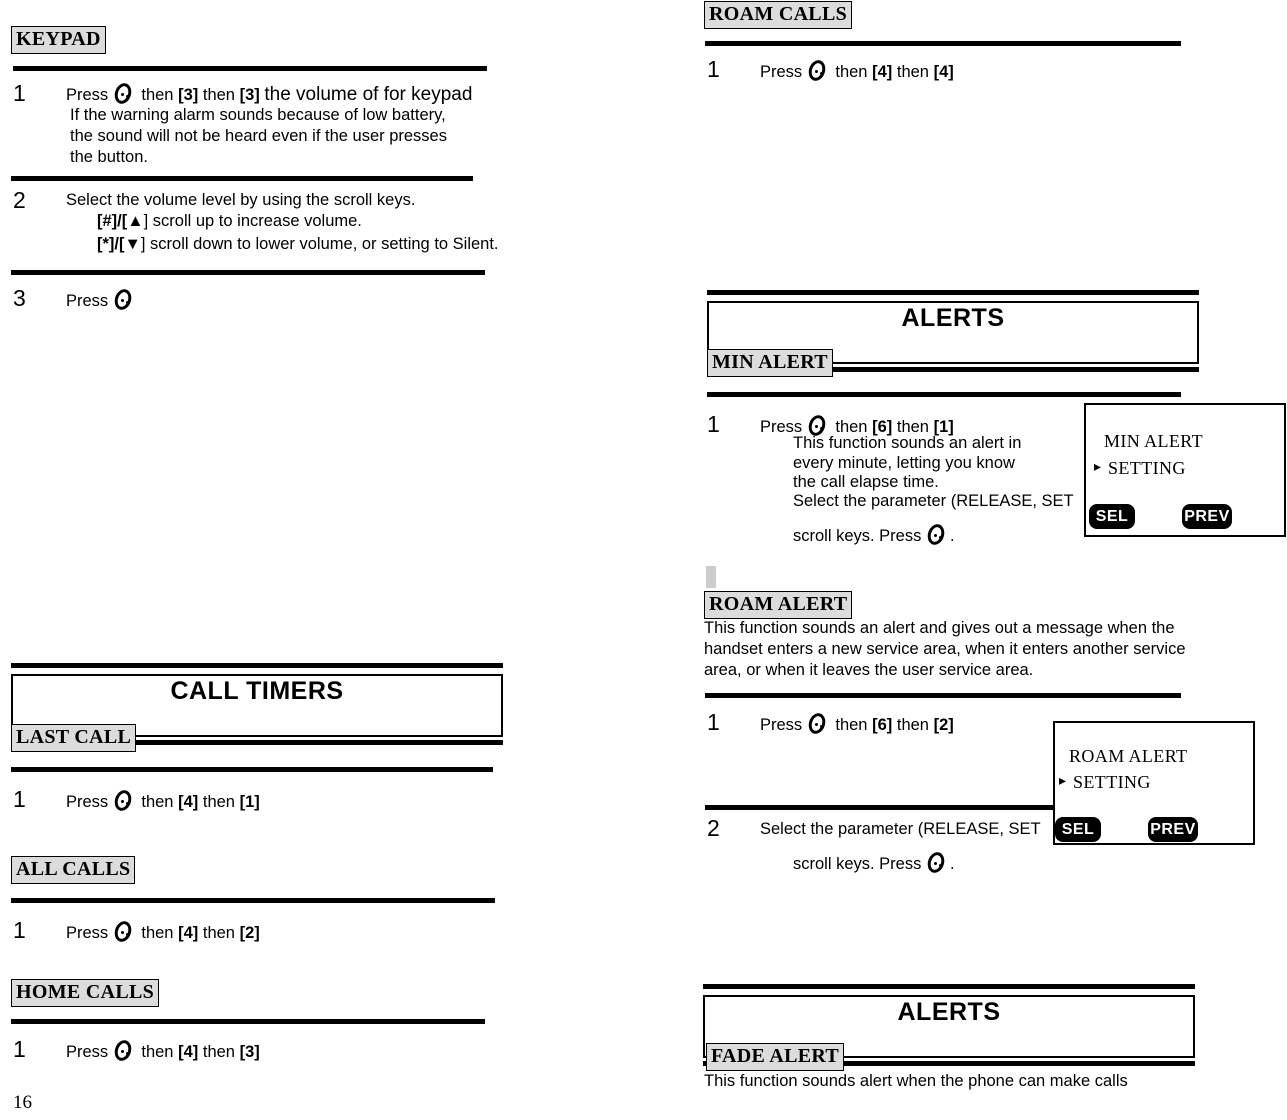 This screenshot has width=1287, height=1120. Describe the element at coordinates (249, 802) in the screenshot. I see `step-key-2: [1]` at that location.